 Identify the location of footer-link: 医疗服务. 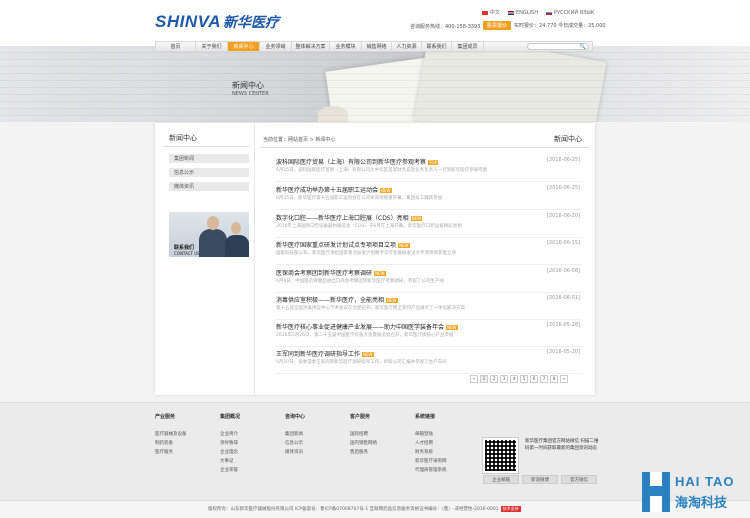
(171, 452).